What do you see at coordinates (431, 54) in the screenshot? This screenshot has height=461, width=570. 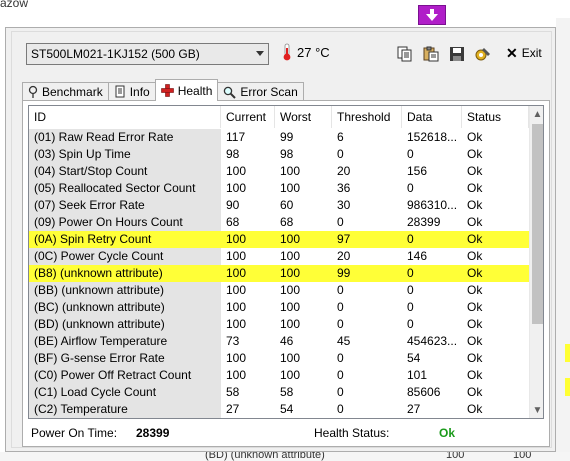 I see `paste-icon` at bounding box center [431, 54].